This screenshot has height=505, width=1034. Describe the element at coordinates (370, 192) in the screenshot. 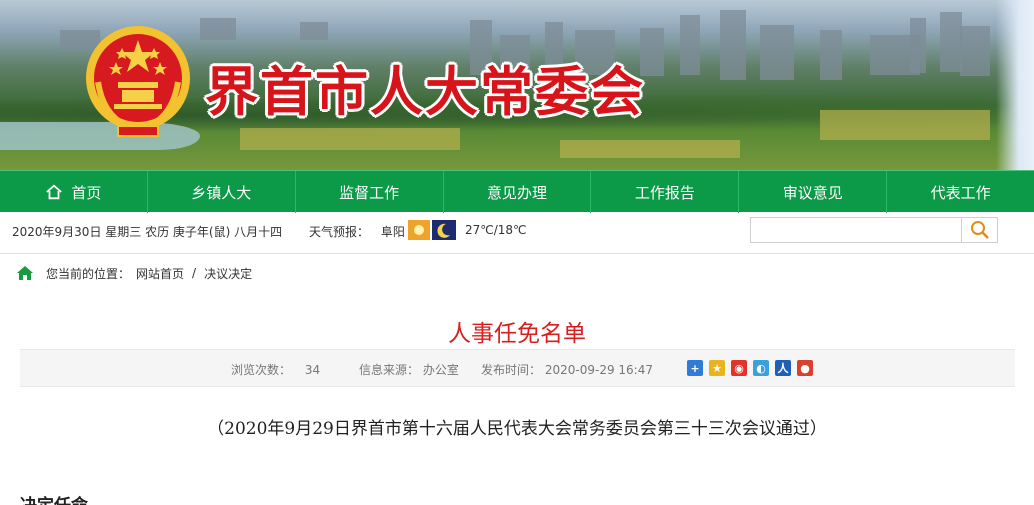

I see `nav-item-supervision: 监督工作` at that location.